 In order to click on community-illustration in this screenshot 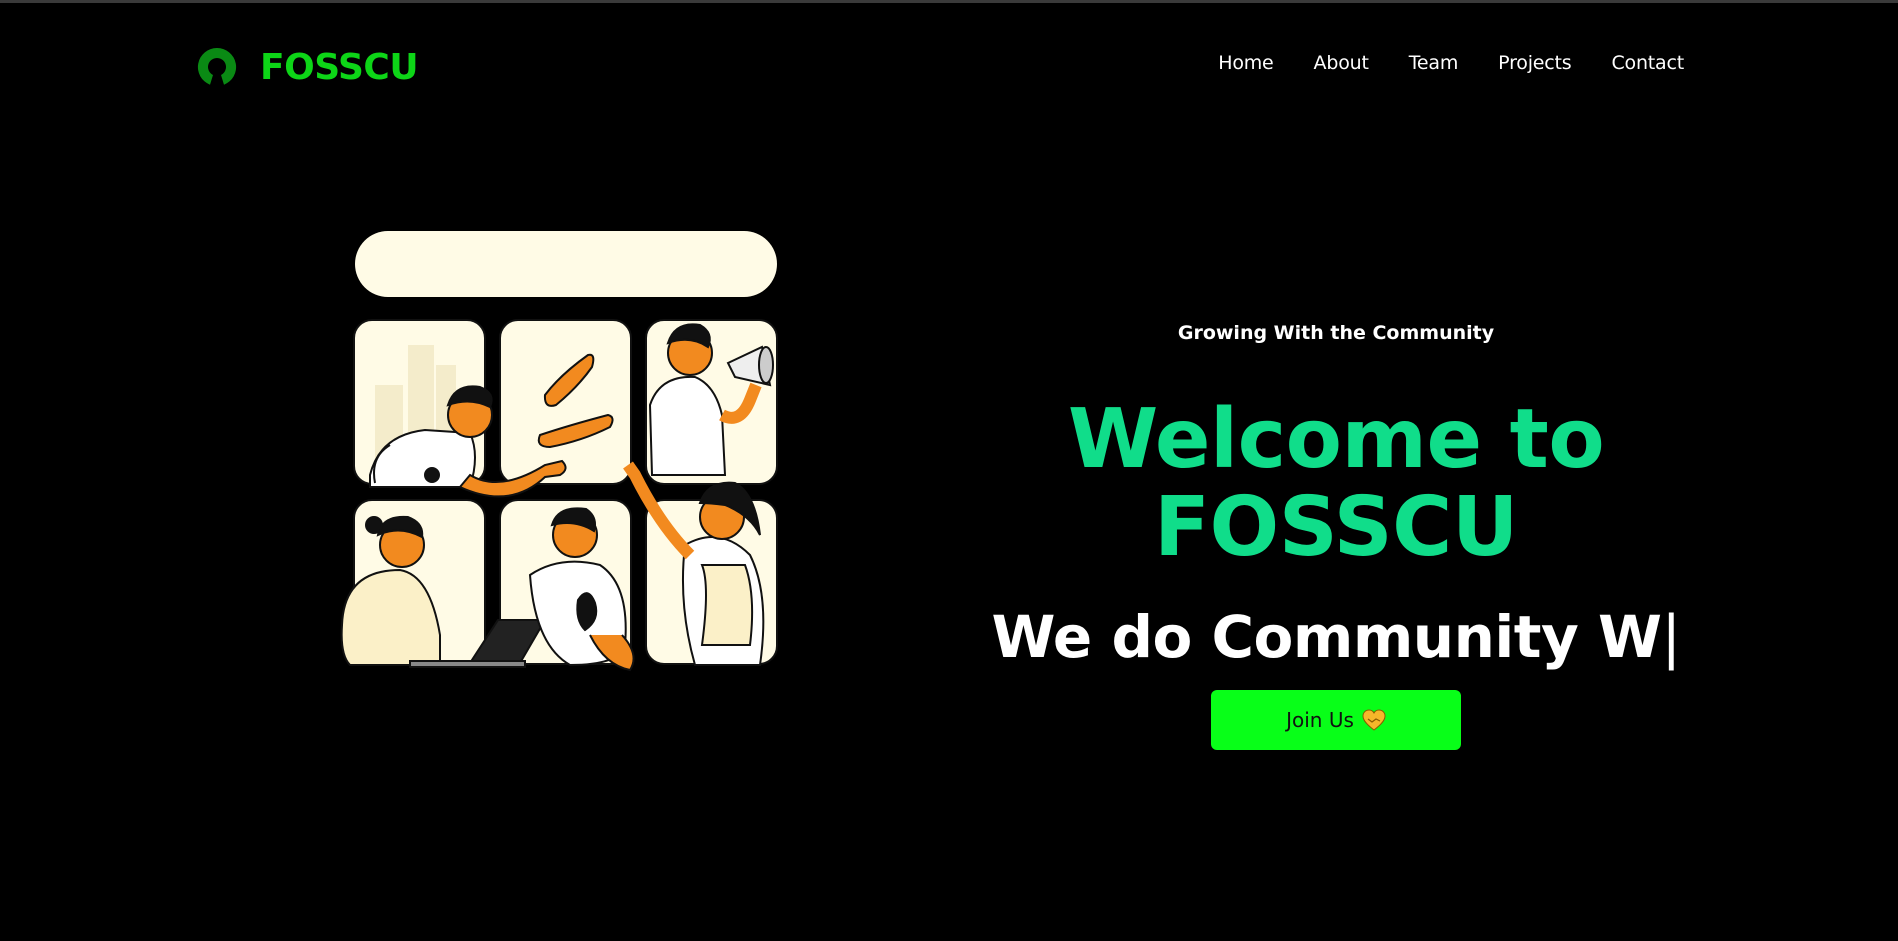, I will do `click(559, 451)`.